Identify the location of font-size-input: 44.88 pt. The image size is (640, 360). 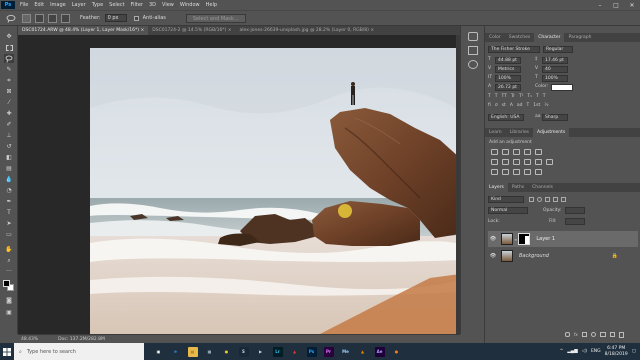
(508, 60).